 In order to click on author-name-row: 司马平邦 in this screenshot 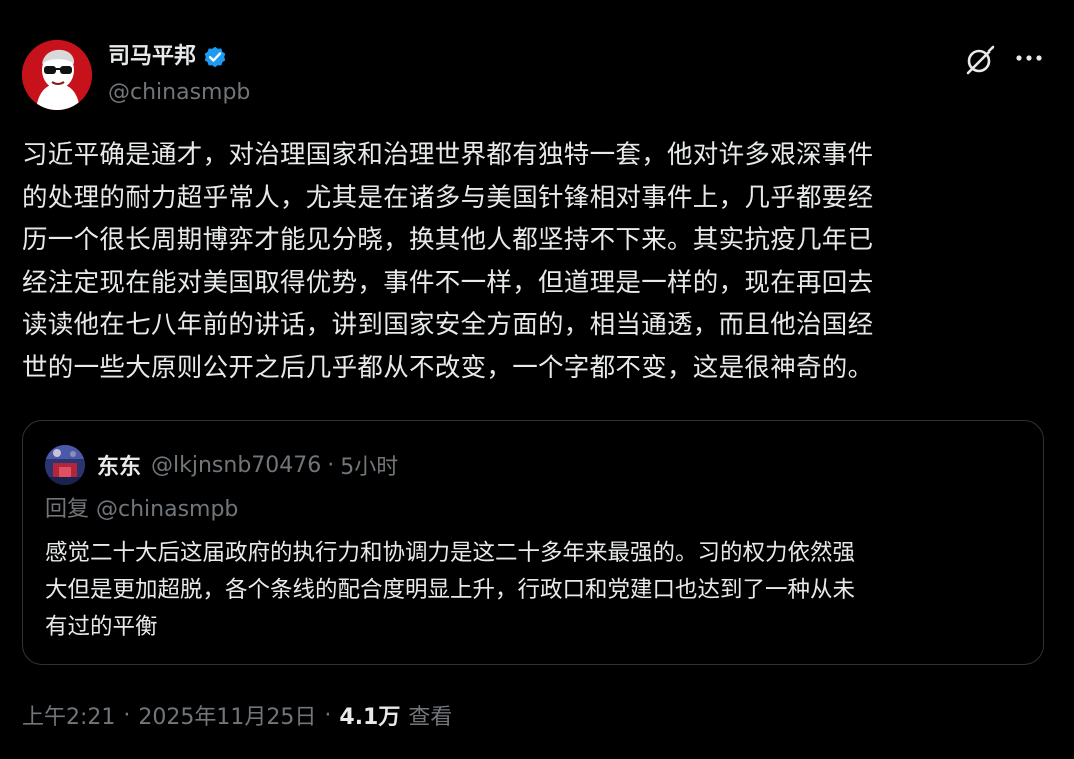, I will do `click(168, 57)`.